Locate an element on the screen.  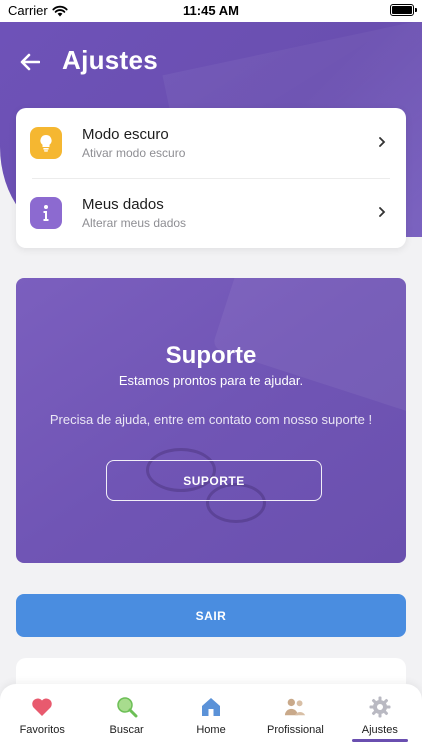
tab-label: Favoritos is located at coordinates (42, 730).